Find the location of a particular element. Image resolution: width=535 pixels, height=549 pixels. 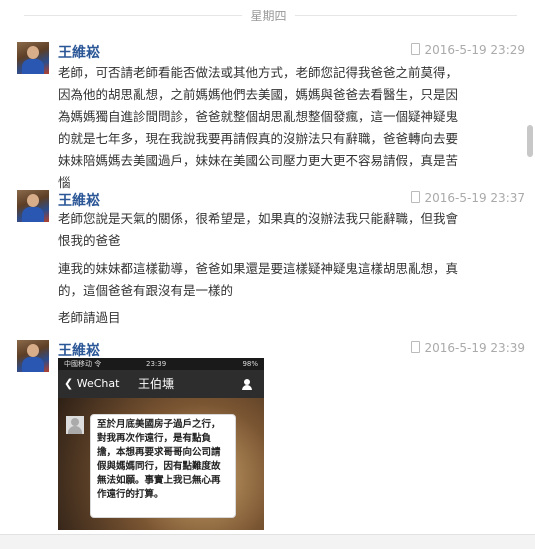

day-divider: 星期四 is located at coordinates (267, 15).